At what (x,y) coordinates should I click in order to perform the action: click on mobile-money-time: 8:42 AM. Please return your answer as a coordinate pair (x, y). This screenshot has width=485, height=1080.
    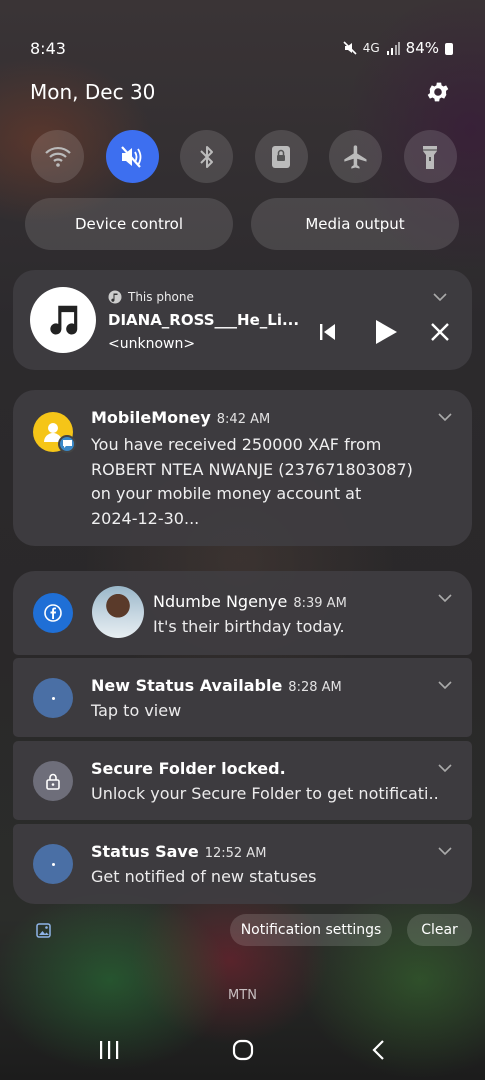
    Looking at the image, I should click on (243, 419).